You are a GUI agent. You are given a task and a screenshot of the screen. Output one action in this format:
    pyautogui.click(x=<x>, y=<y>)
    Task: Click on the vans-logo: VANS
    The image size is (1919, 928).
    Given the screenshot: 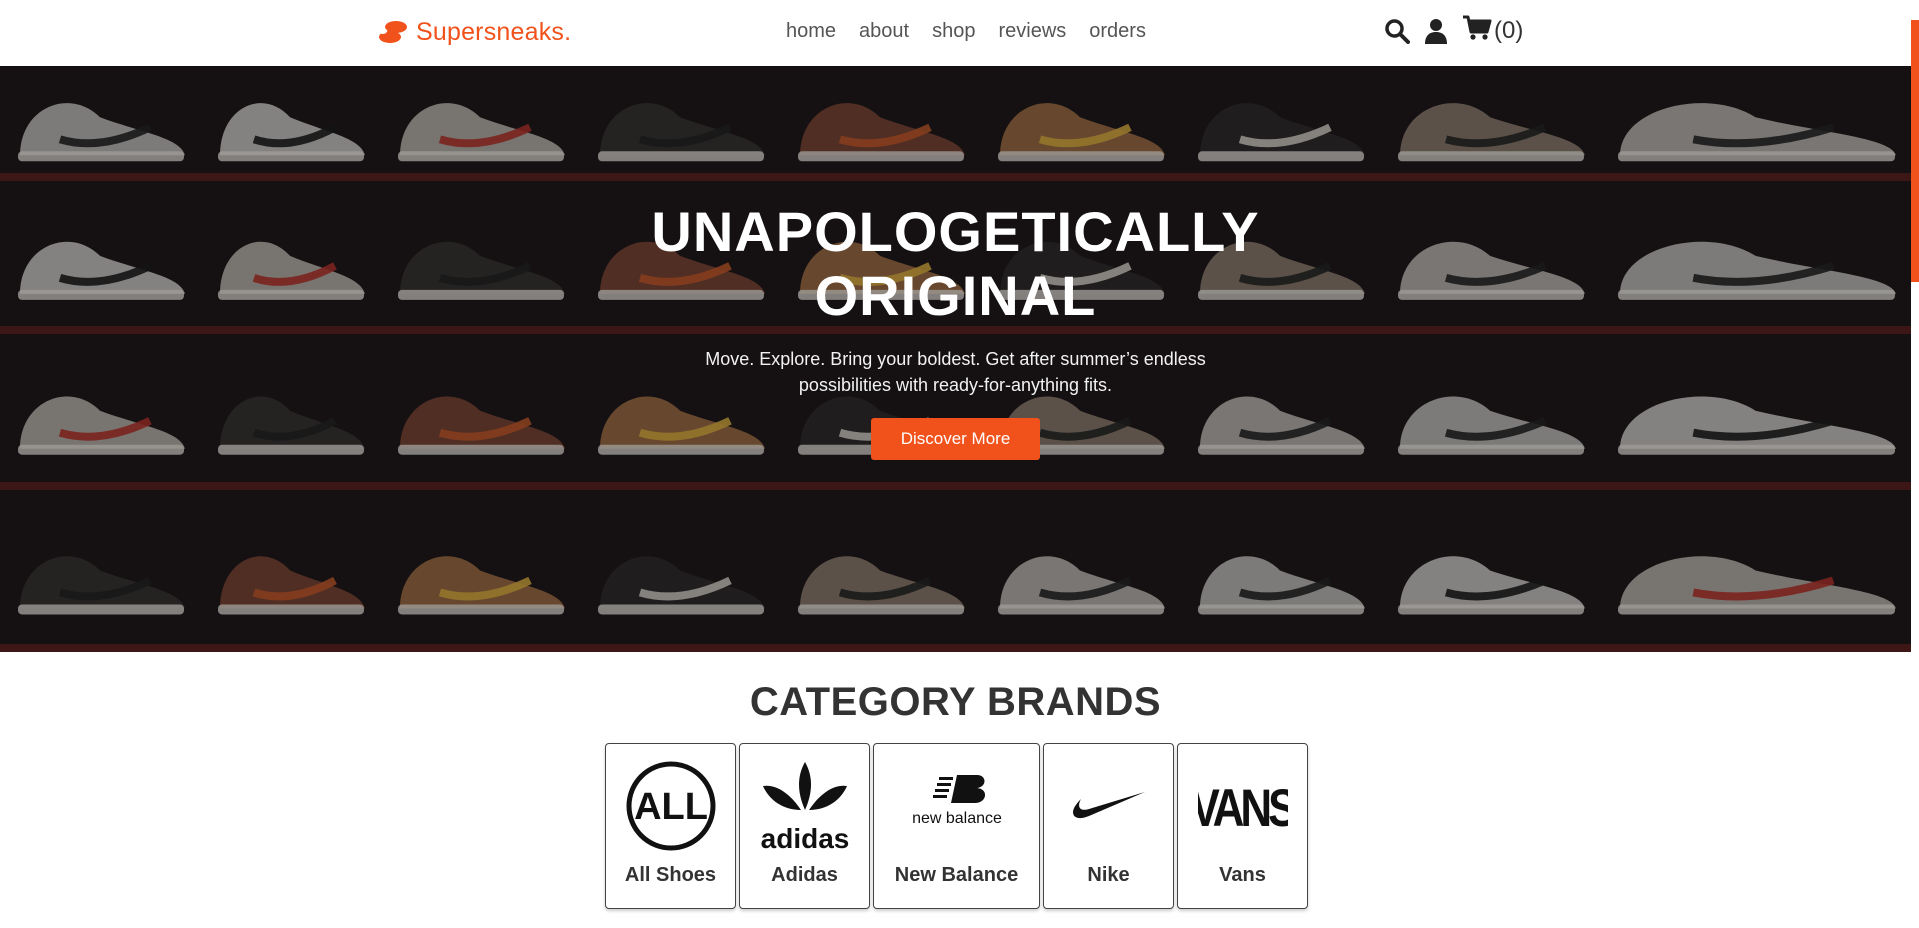 What is the action you would take?
    pyautogui.click(x=1243, y=806)
    